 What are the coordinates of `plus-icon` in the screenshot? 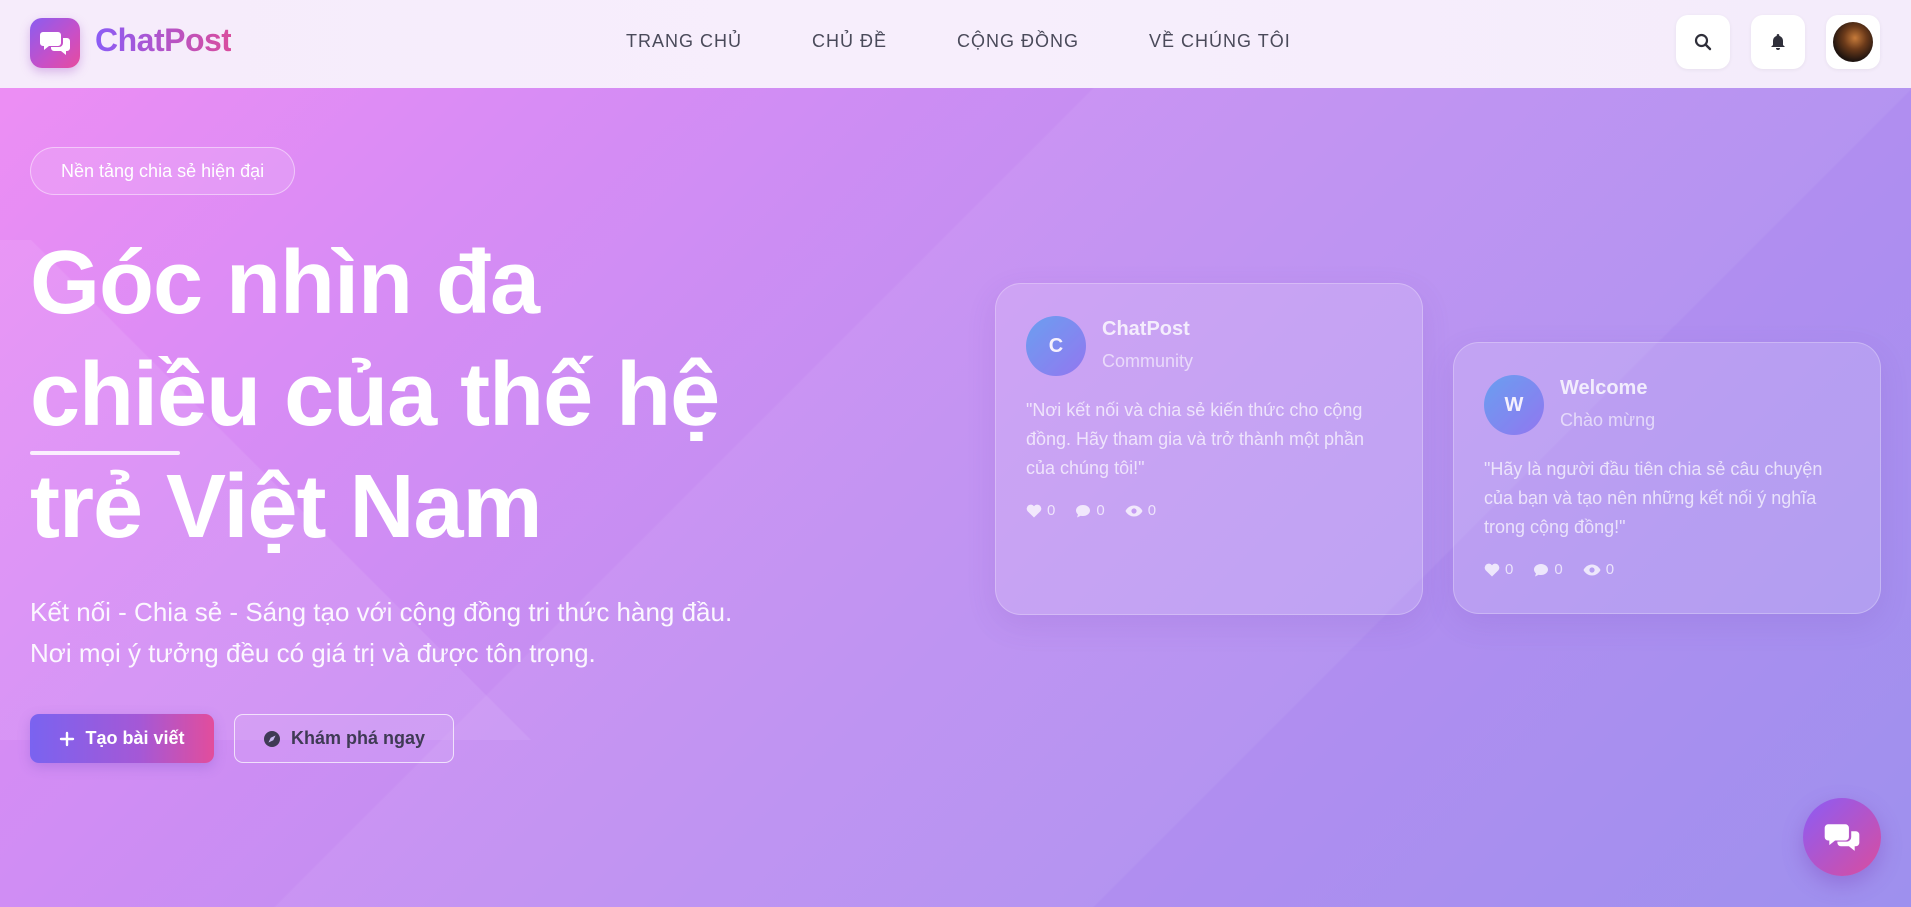 It's located at (67, 738).